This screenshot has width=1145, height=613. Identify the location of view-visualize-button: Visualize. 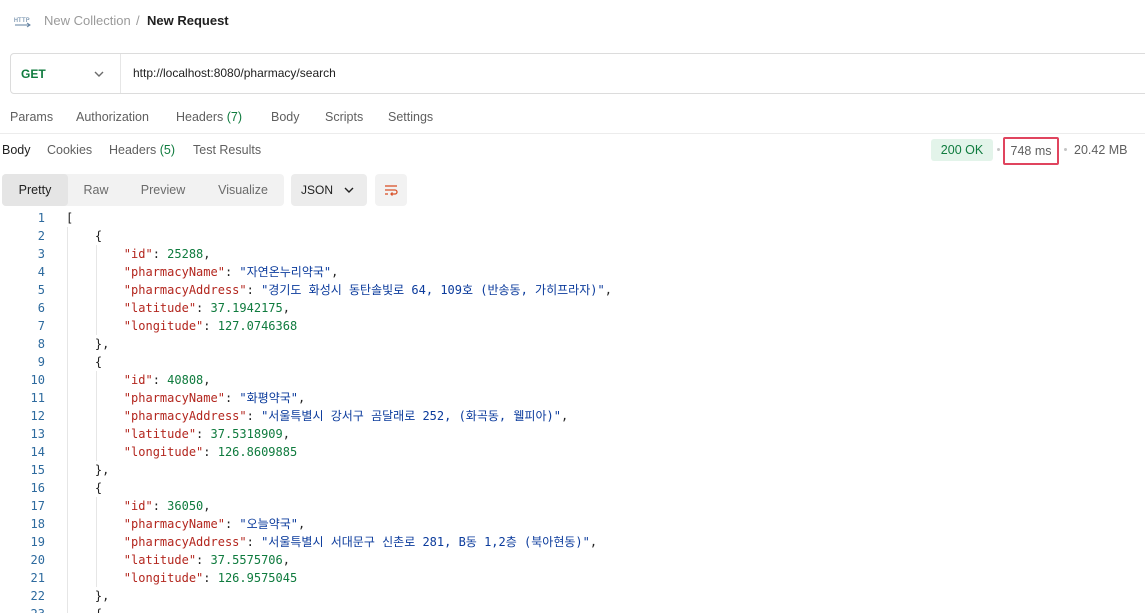
(243, 190).